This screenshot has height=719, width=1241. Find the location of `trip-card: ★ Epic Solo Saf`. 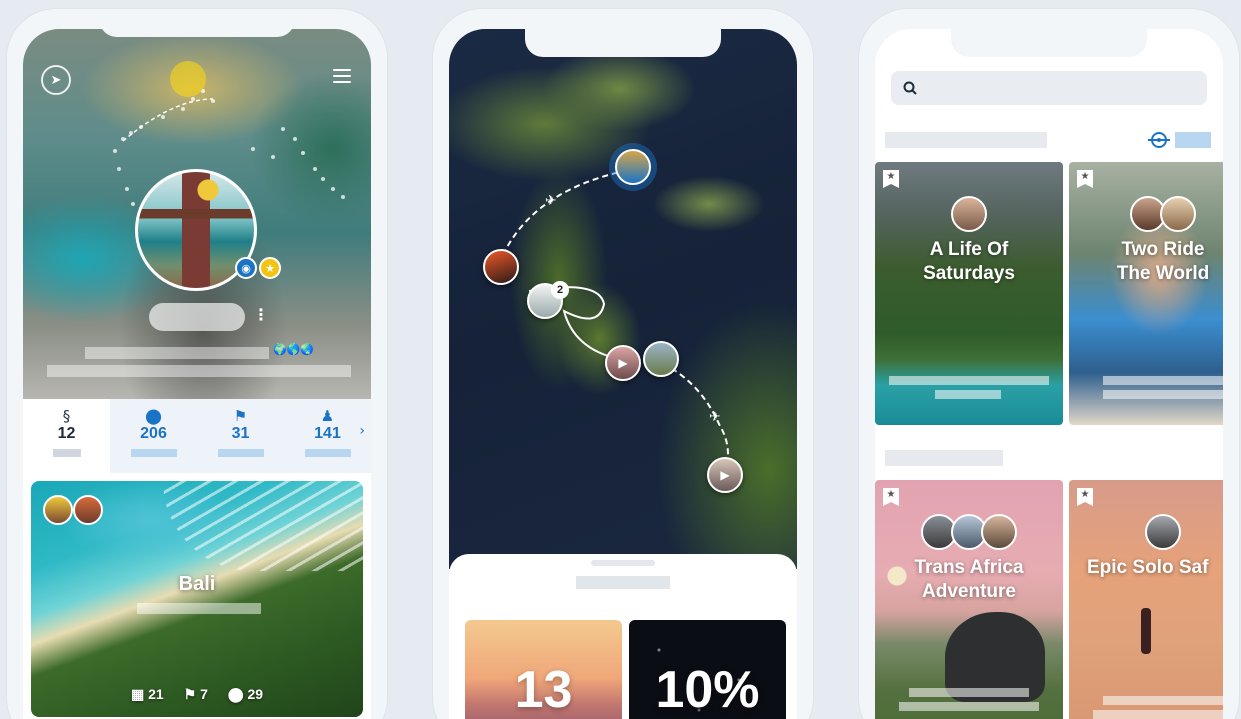

trip-card: ★ Epic Solo Saf is located at coordinates (1146, 599).